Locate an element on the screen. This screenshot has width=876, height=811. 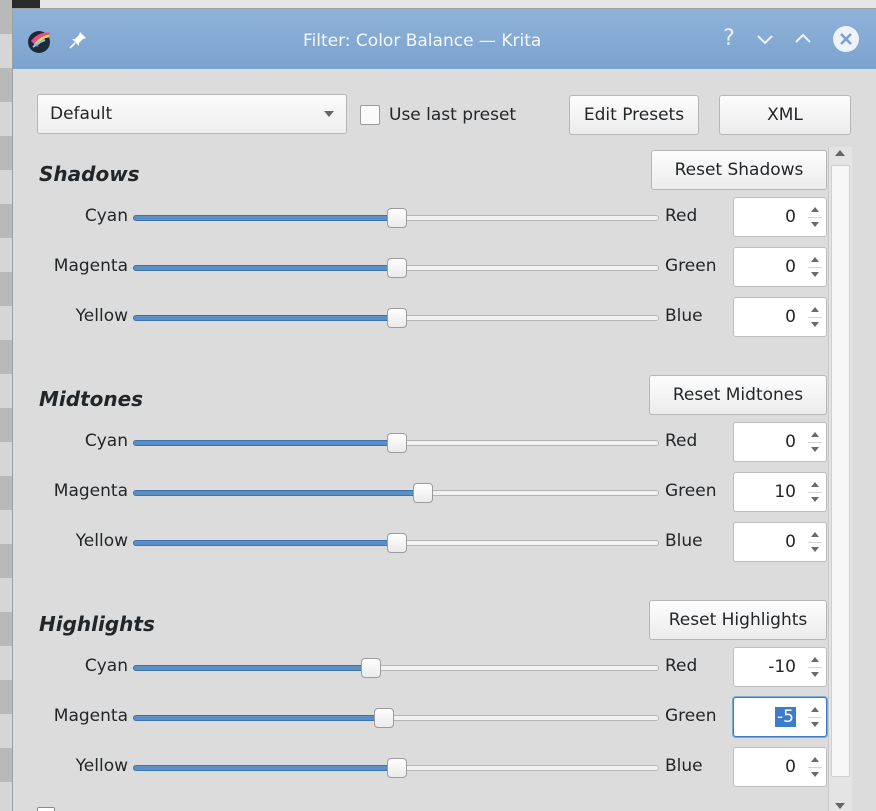
krita-app-icon is located at coordinates (40, 41).